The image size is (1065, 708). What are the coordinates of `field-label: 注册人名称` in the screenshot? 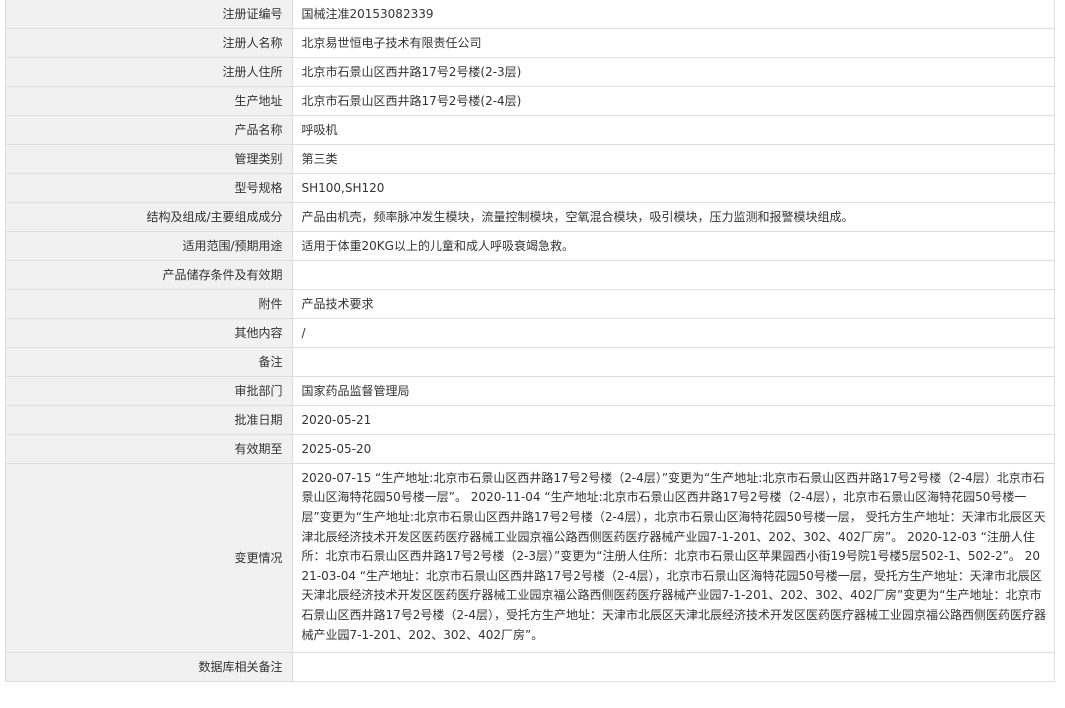 It's located at (149, 43).